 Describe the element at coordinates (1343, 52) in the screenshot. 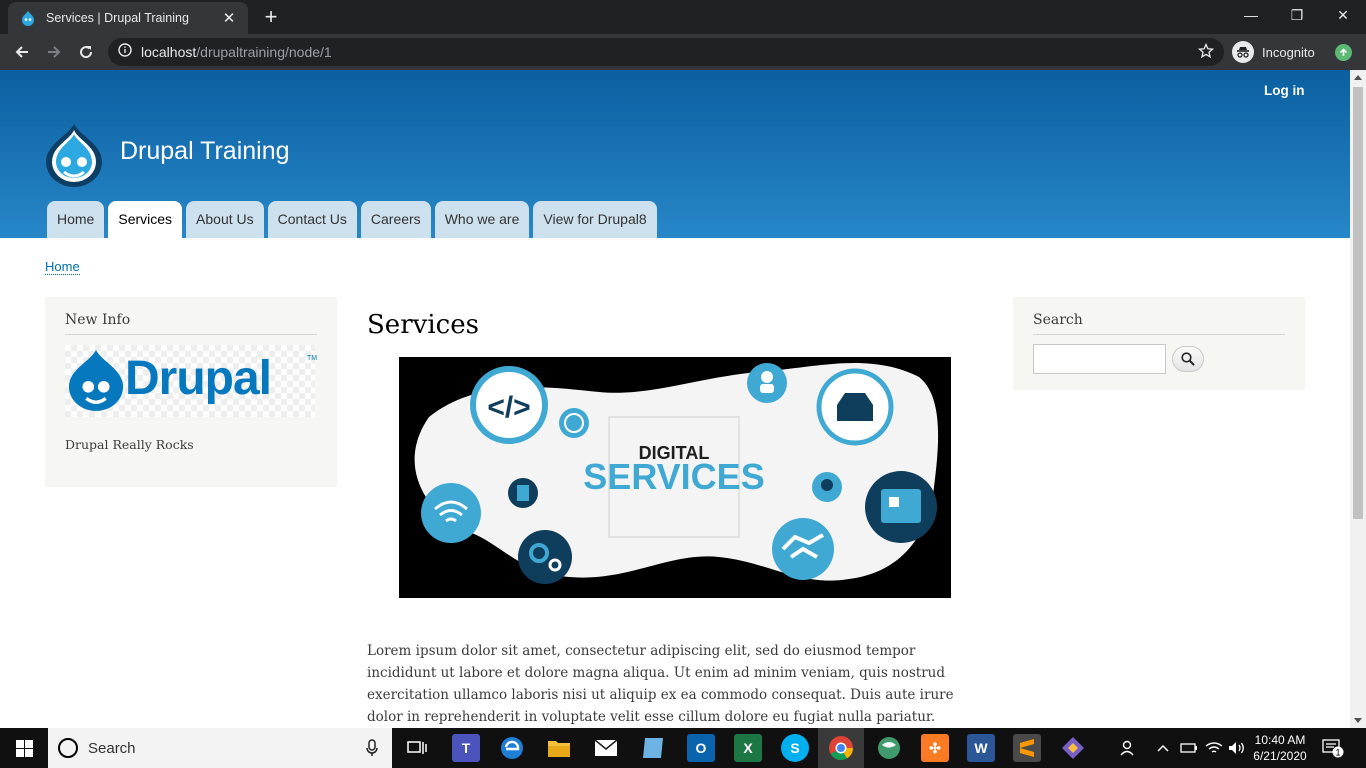

I see `update-icon` at that location.